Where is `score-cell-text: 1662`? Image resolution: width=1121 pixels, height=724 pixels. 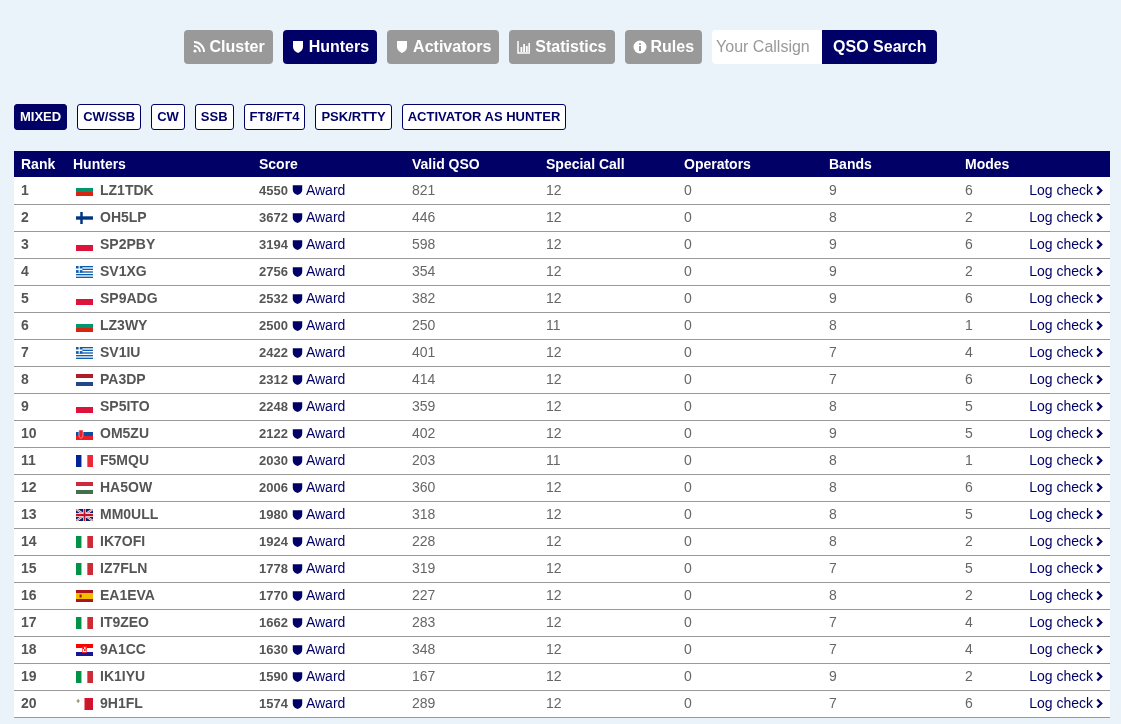
score-cell-text: 1662 is located at coordinates (273, 622).